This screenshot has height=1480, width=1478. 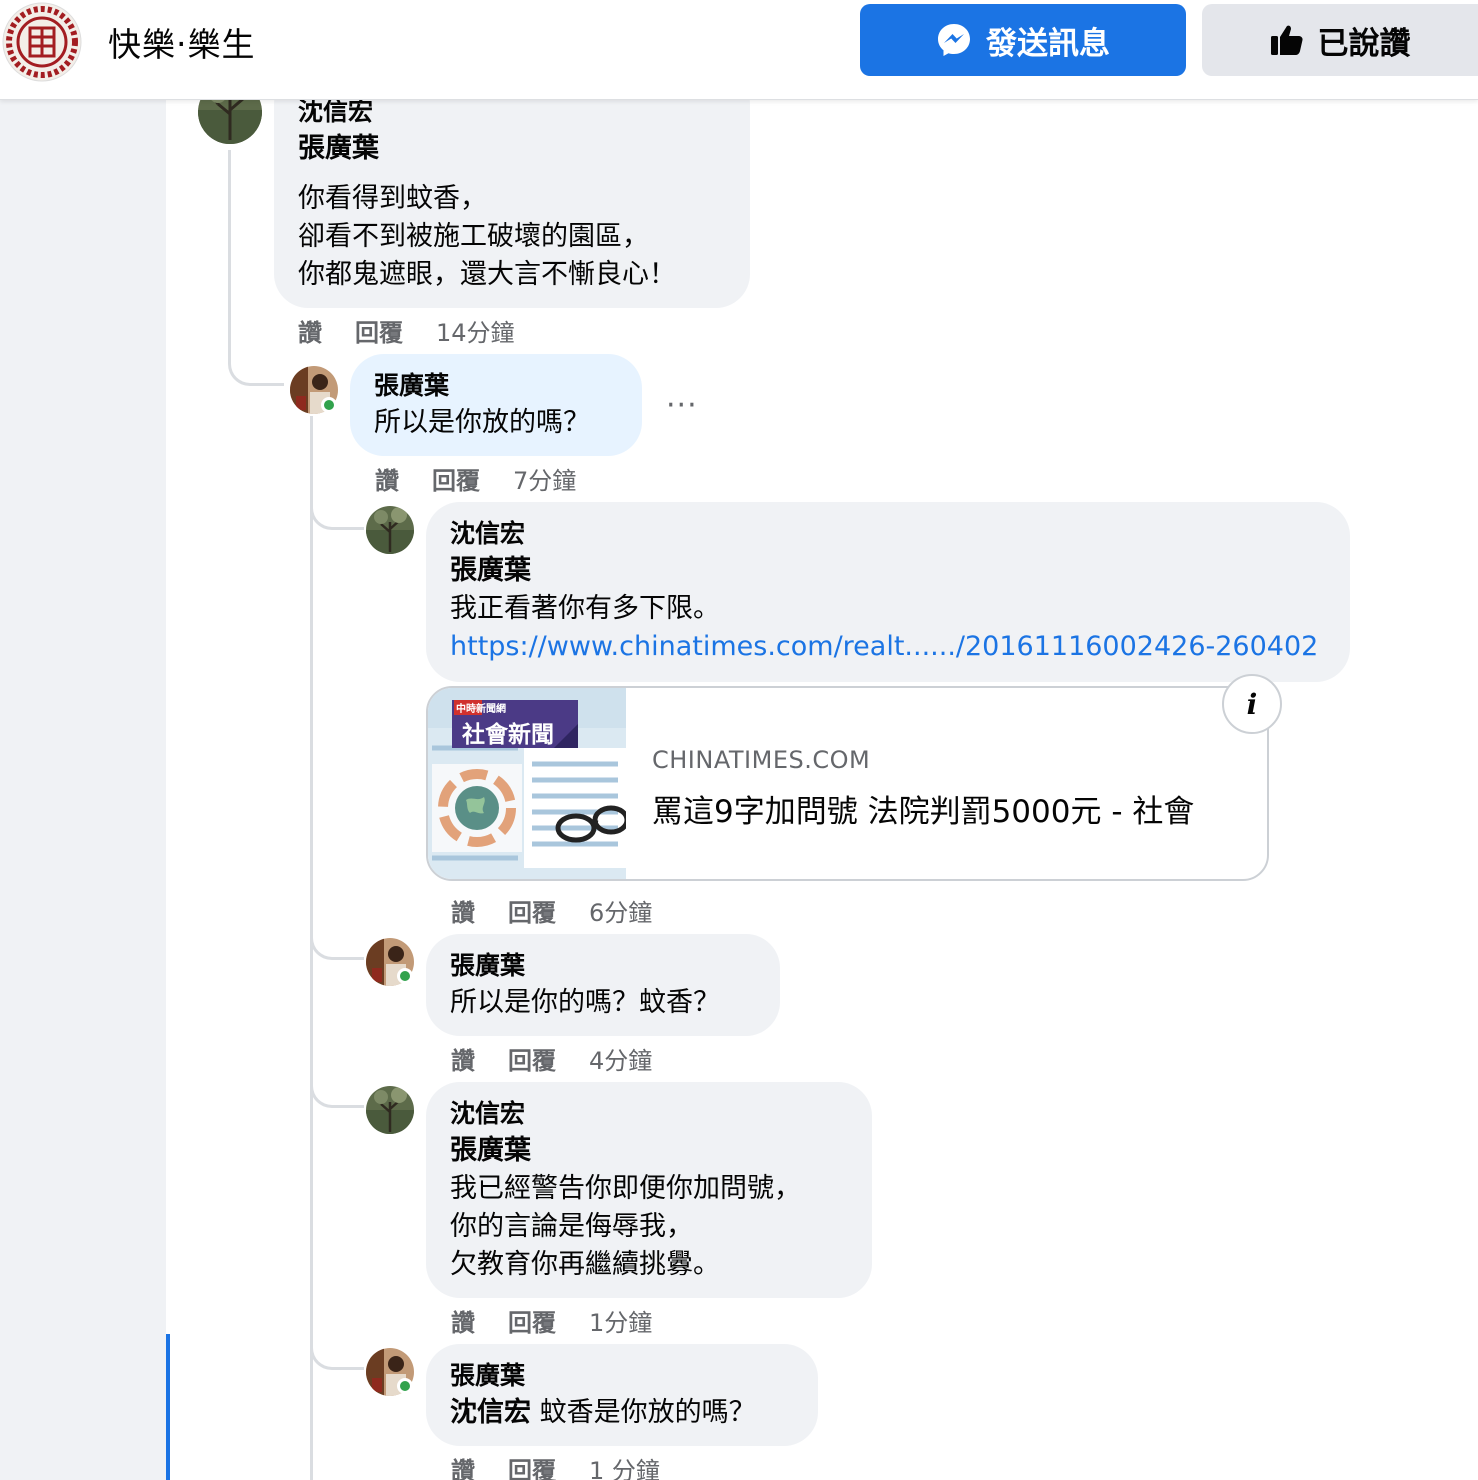 I want to click on link-preview-domain: CHINATIMES.COM, so click(x=761, y=760).